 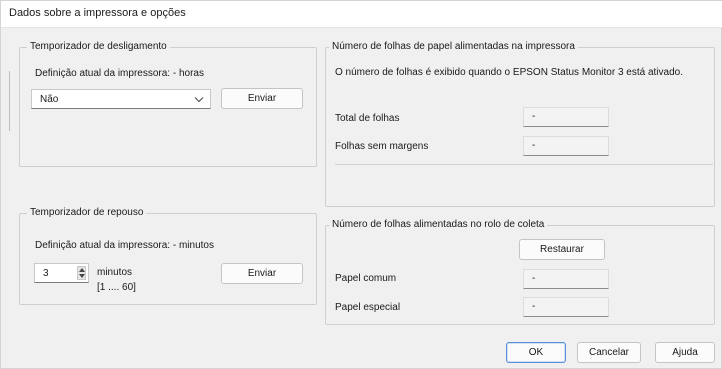 I want to click on sleep-unit-label: minutos, so click(x=115, y=272).